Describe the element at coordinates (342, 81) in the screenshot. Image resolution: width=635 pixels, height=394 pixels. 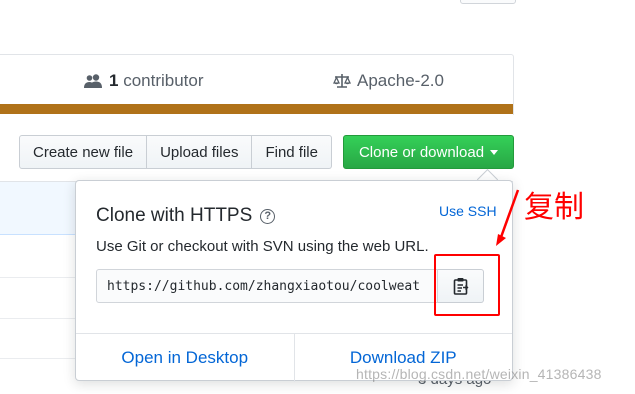
I see `law-icon` at that location.